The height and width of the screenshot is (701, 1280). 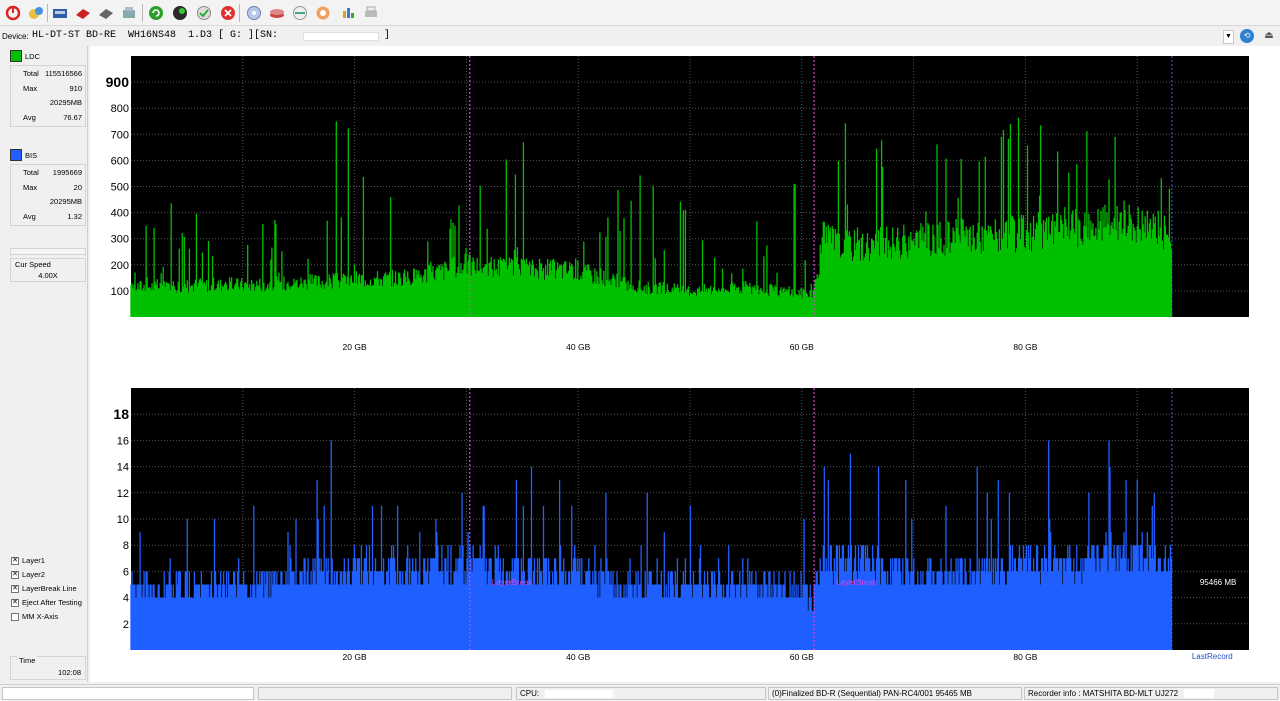 I want to click on y-tick-label: 2, so click(x=126, y=625).